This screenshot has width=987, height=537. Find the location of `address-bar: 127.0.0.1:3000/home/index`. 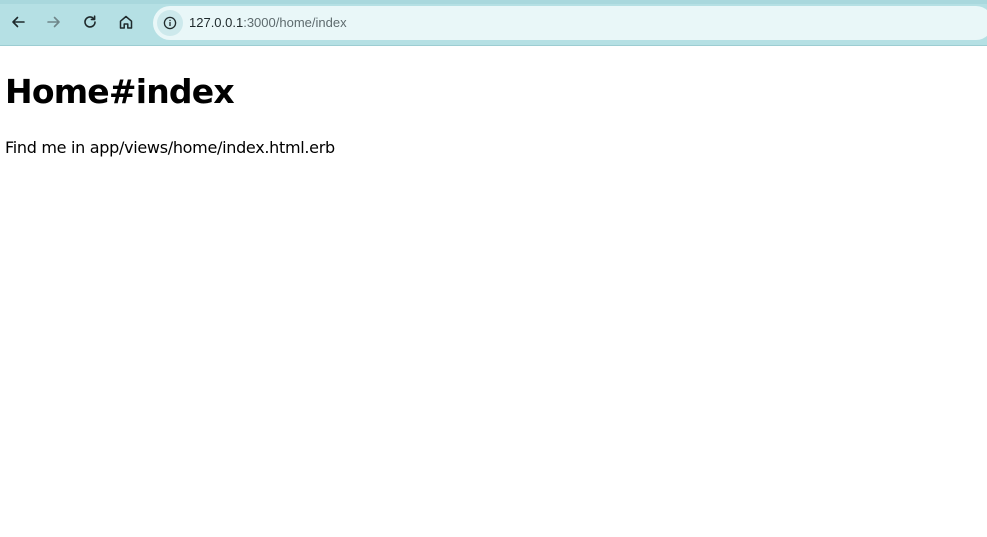

address-bar: 127.0.0.1:3000/home/index is located at coordinates (570, 23).